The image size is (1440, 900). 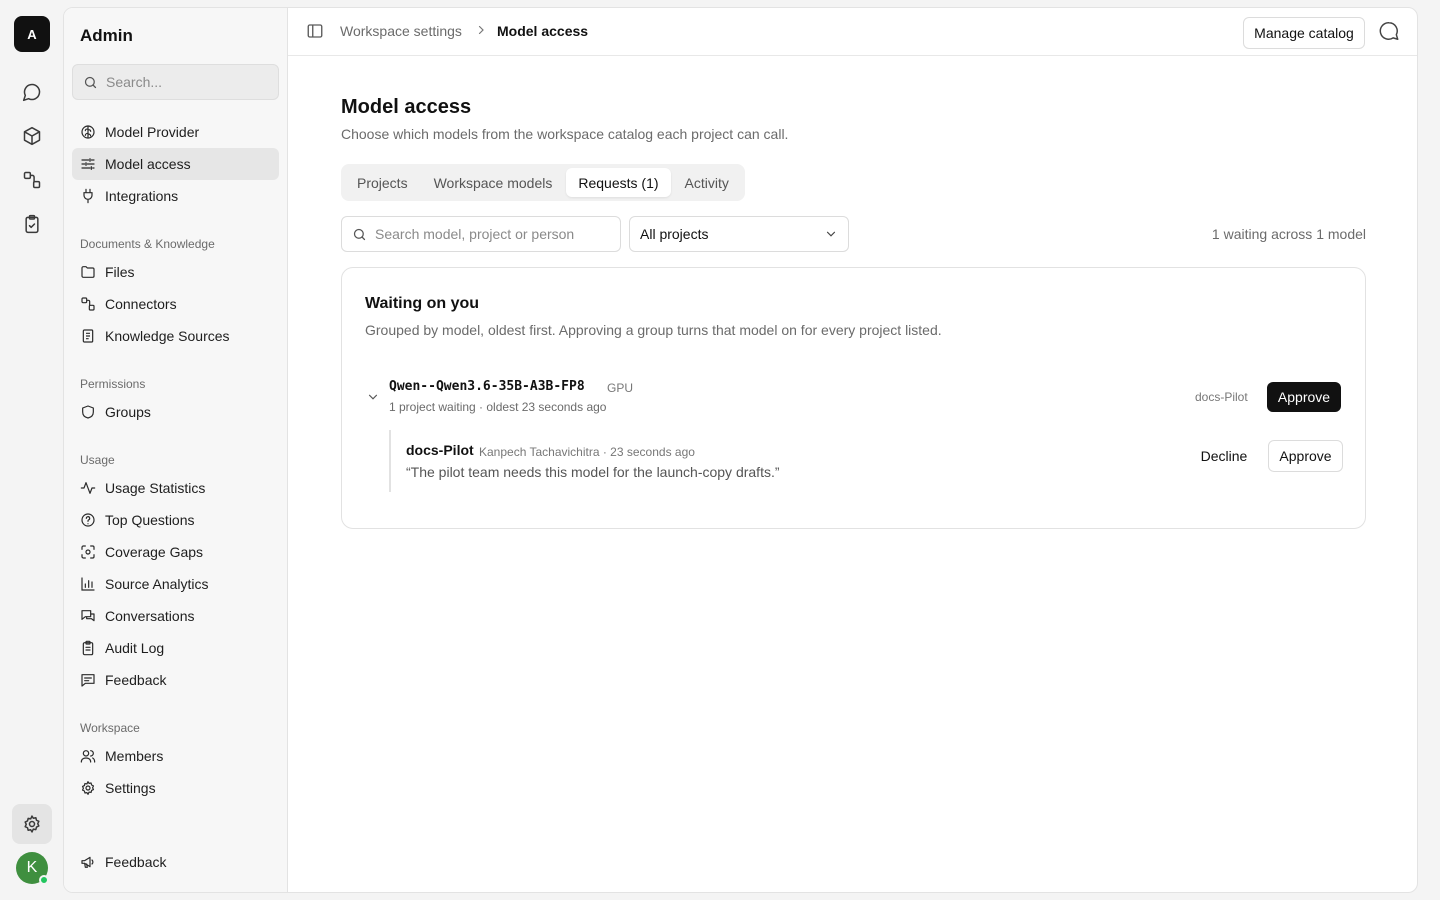 What do you see at coordinates (88, 862) in the screenshot?
I see `megaphone-icon` at bounding box center [88, 862].